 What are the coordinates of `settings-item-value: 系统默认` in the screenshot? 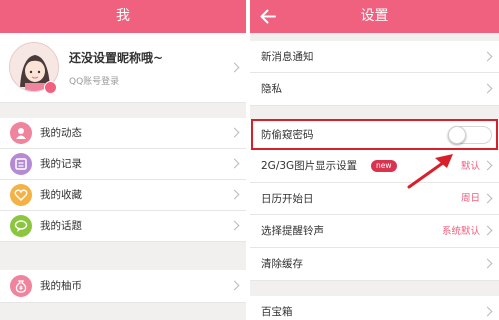 It's located at (460, 231).